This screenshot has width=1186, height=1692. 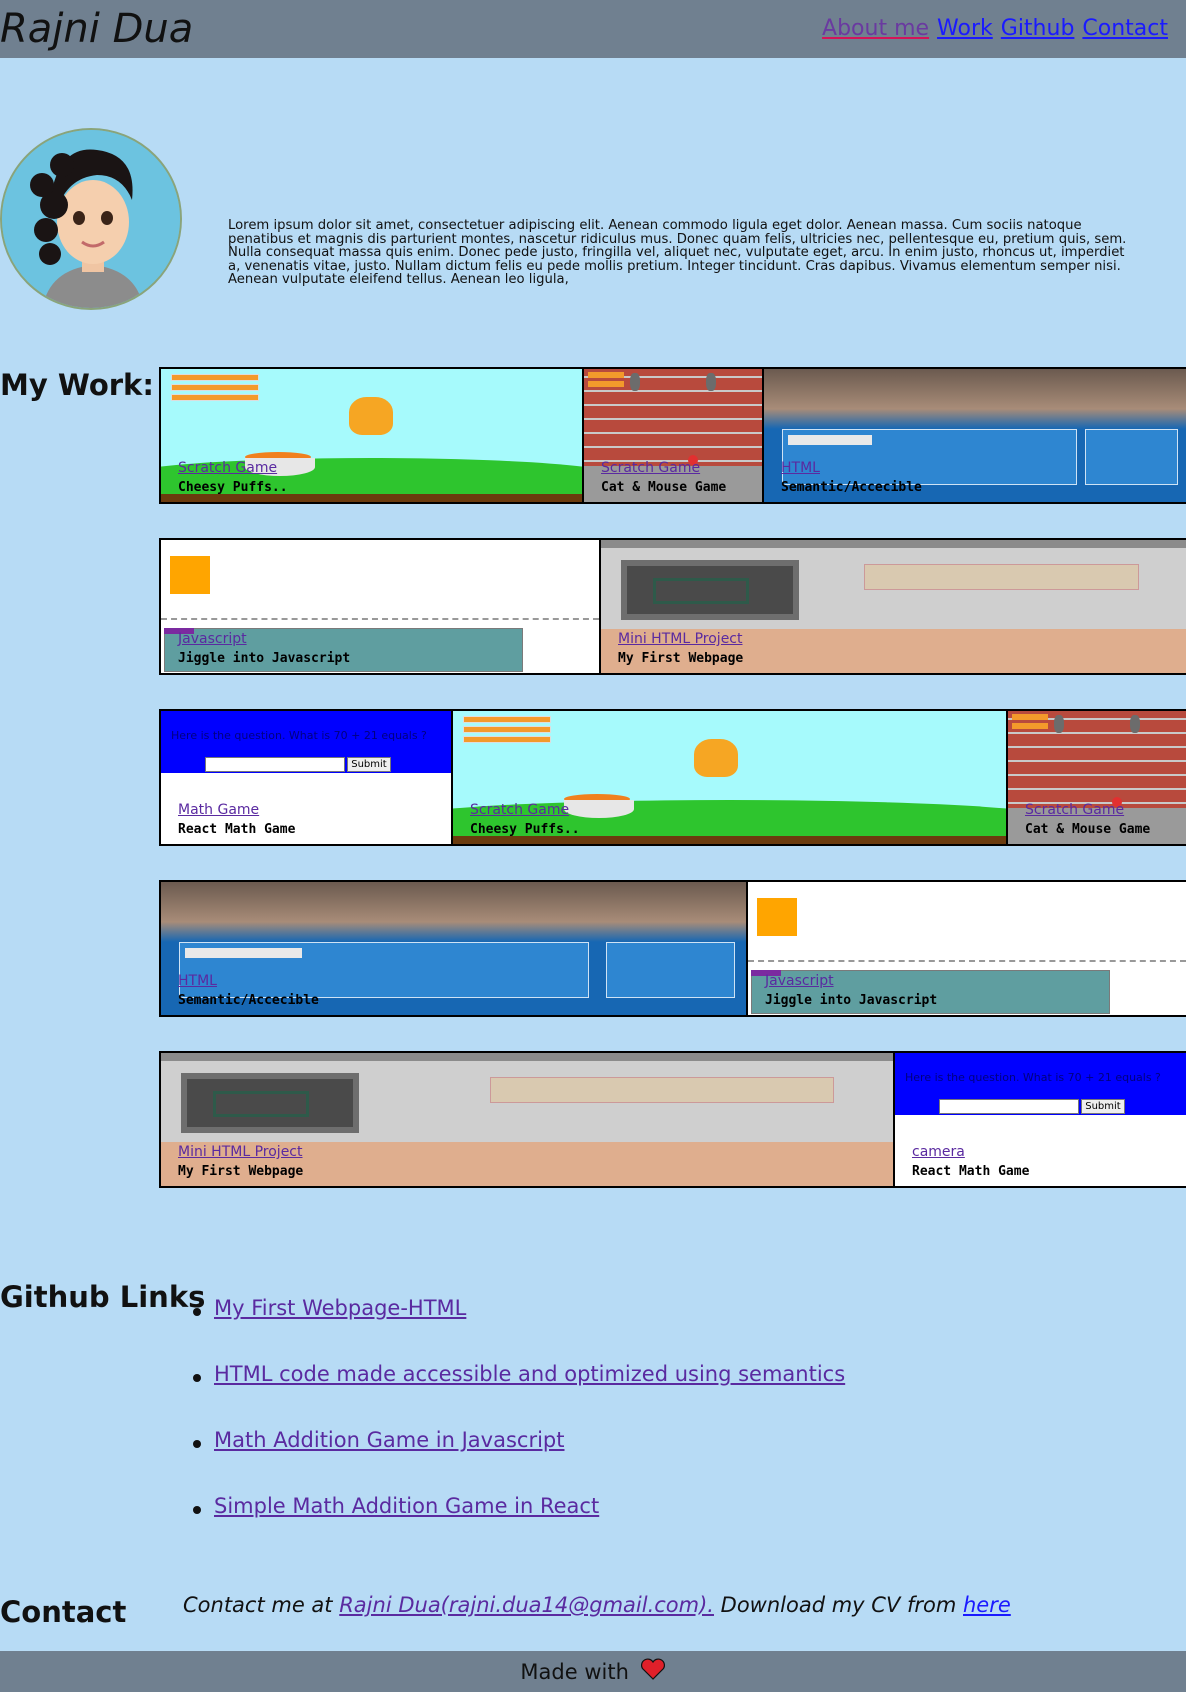 What do you see at coordinates (389, 1440) in the screenshot?
I see `github-link-math-js: Math Addition Game in Javascript` at bounding box center [389, 1440].